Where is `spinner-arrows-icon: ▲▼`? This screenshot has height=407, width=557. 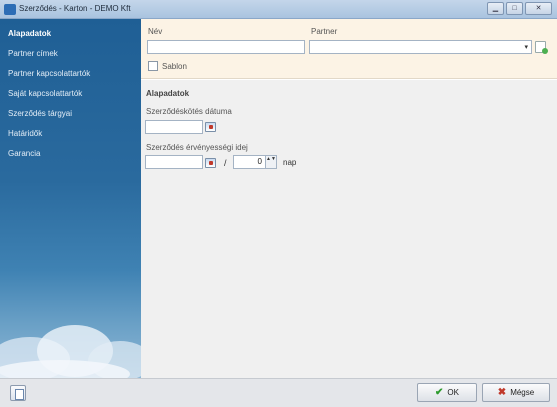 spinner-arrows-icon: ▲▼ is located at coordinates (270, 162).